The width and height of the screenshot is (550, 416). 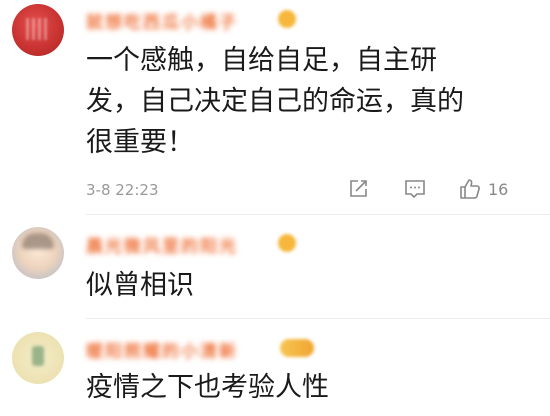 I want to click on comment-username: 就想吃西瓜小橘子, so click(x=162, y=20).